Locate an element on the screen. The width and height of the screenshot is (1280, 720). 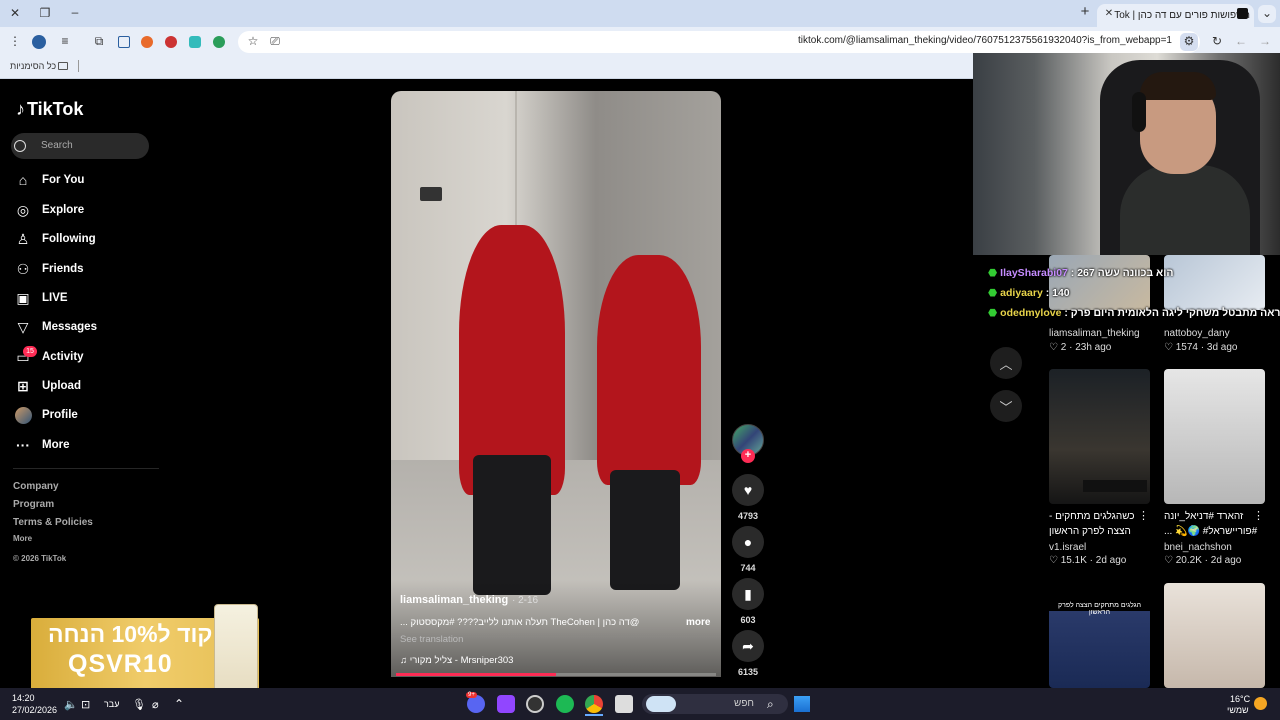
heart-outline-icon: ♡ is located at coordinates (1170, 347).